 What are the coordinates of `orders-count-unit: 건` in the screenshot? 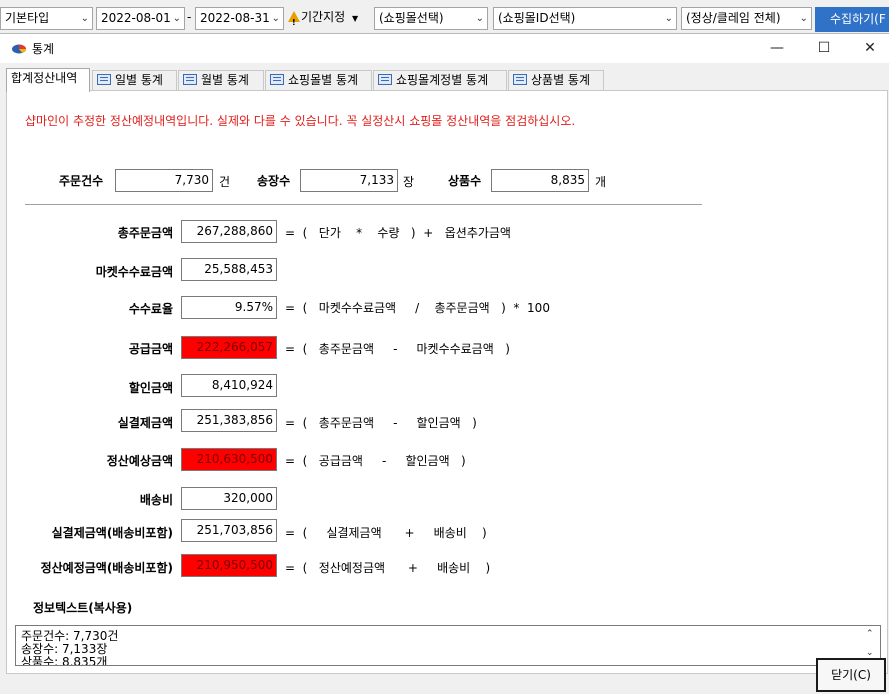 It's located at (225, 182).